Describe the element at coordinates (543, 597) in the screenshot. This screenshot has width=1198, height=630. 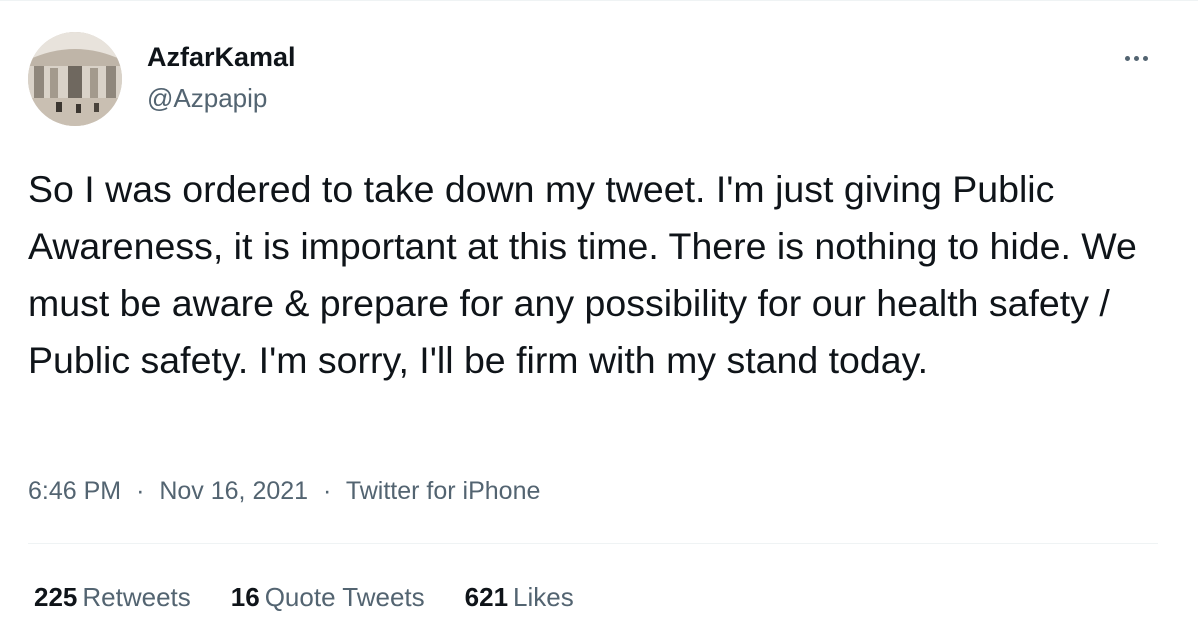
I see `likes-label: Likes` at that location.